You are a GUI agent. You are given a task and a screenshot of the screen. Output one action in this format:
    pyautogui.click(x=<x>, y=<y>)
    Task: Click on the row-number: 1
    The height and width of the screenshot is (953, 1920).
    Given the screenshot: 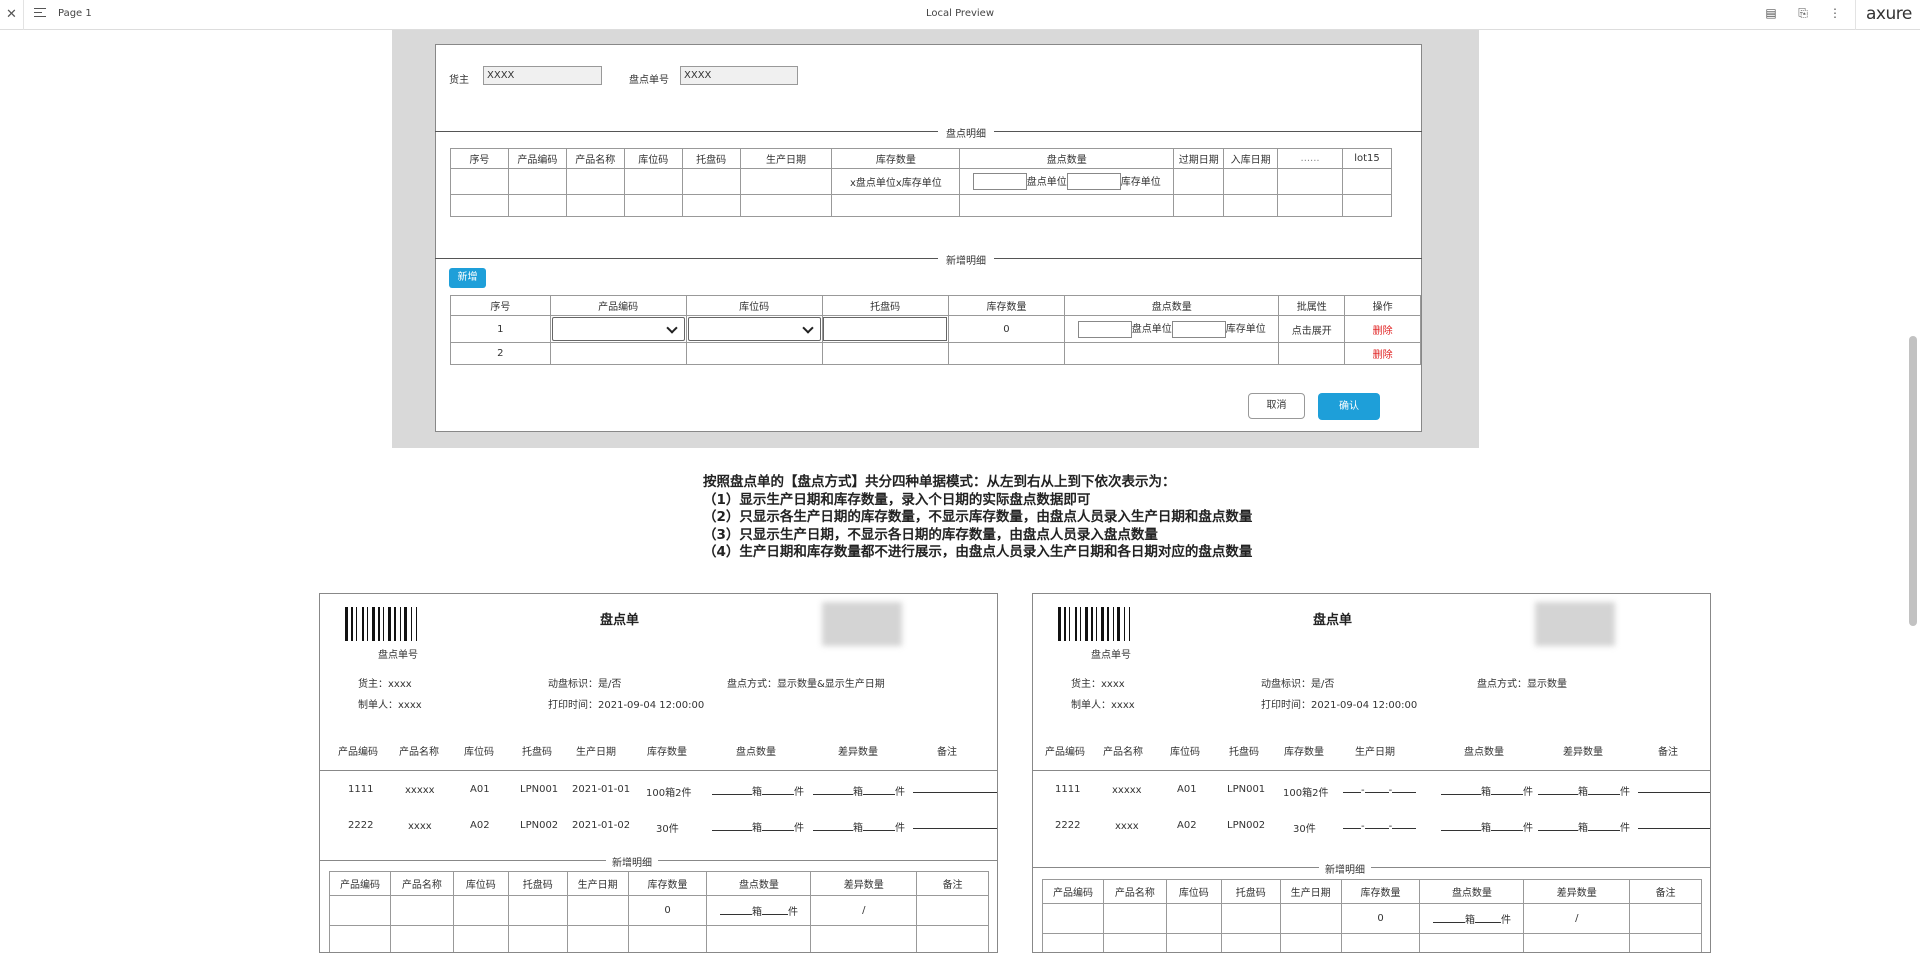 What is the action you would take?
    pyautogui.click(x=501, y=329)
    